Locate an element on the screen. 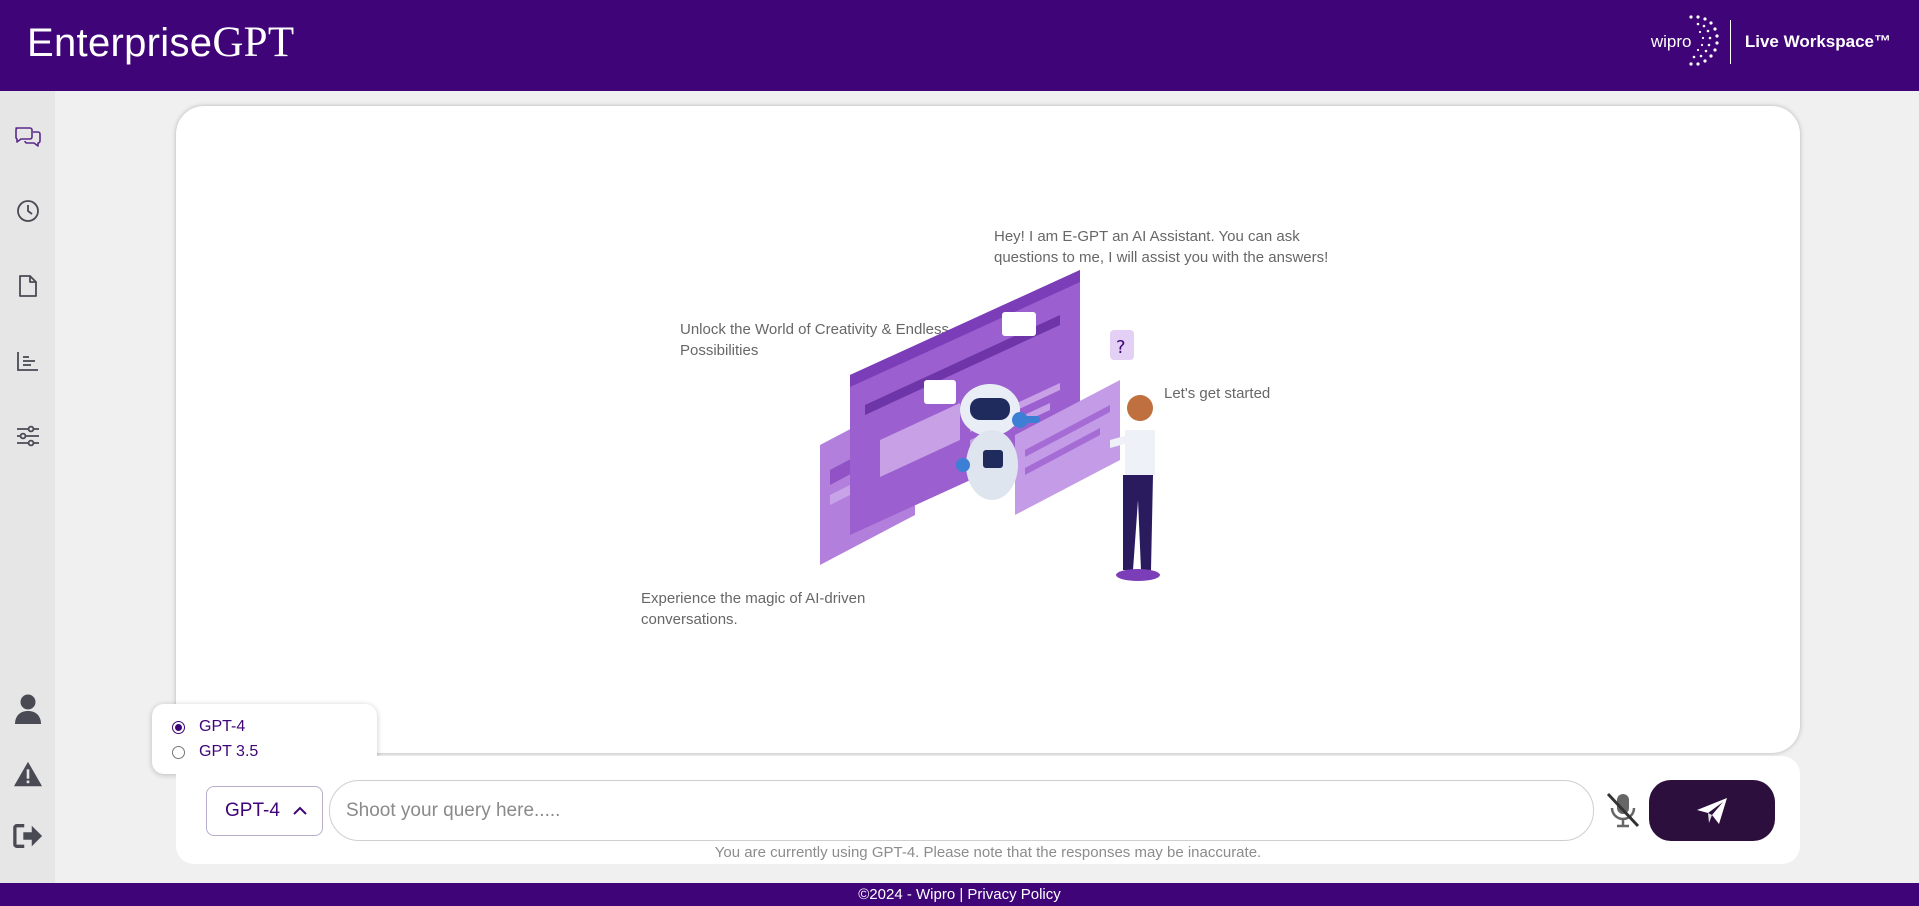 The width and height of the screenshot is (1919, 906). sidebar is located at coordinates (27, 487).